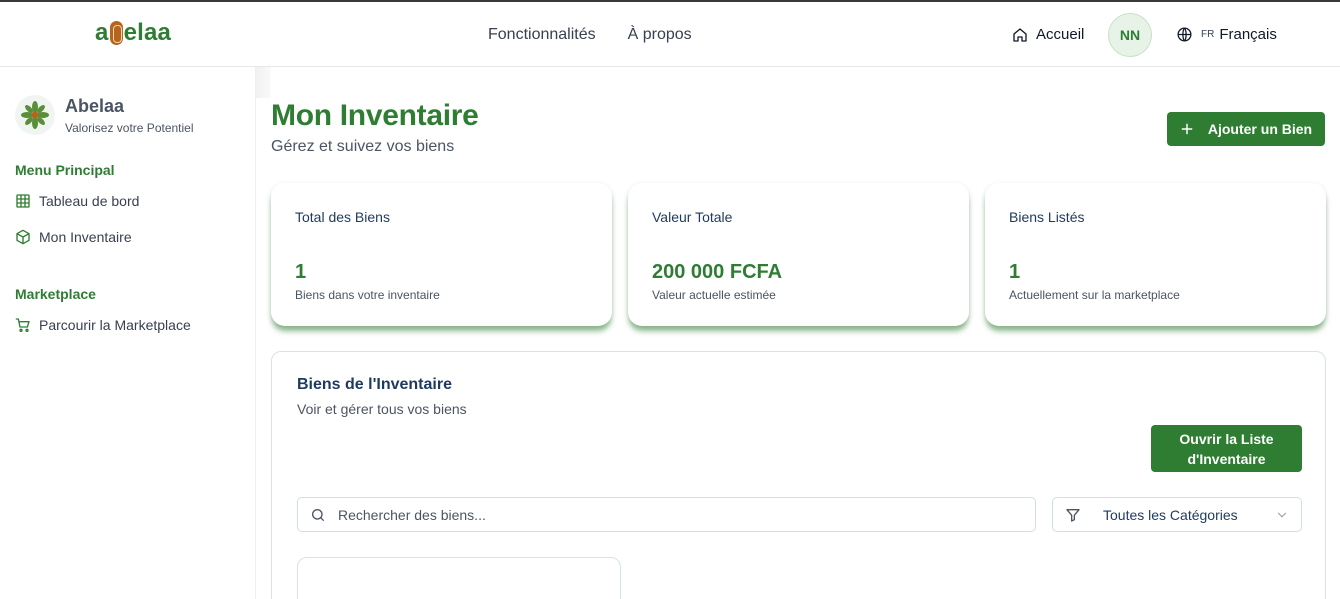  I want to click on stat-label: Biens Listés, so click(1047, 217).